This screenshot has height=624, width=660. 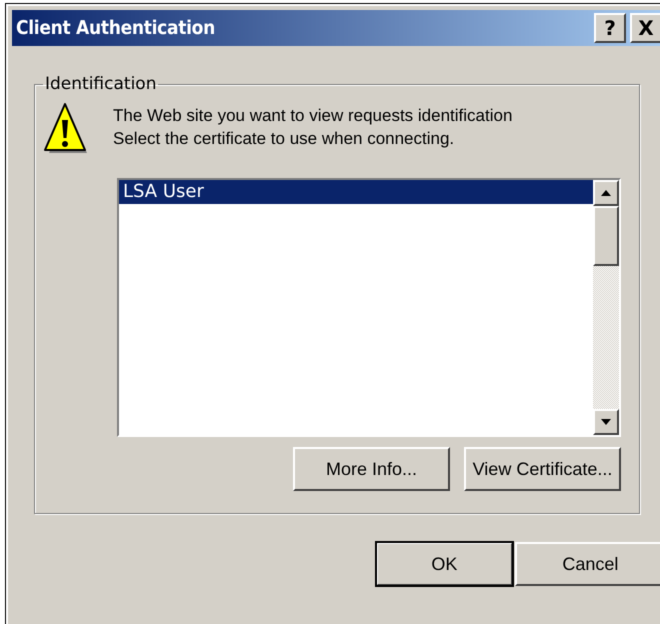 I want to click on message-text: The Web site you want to view requests identification, so click(x=312, y=116).